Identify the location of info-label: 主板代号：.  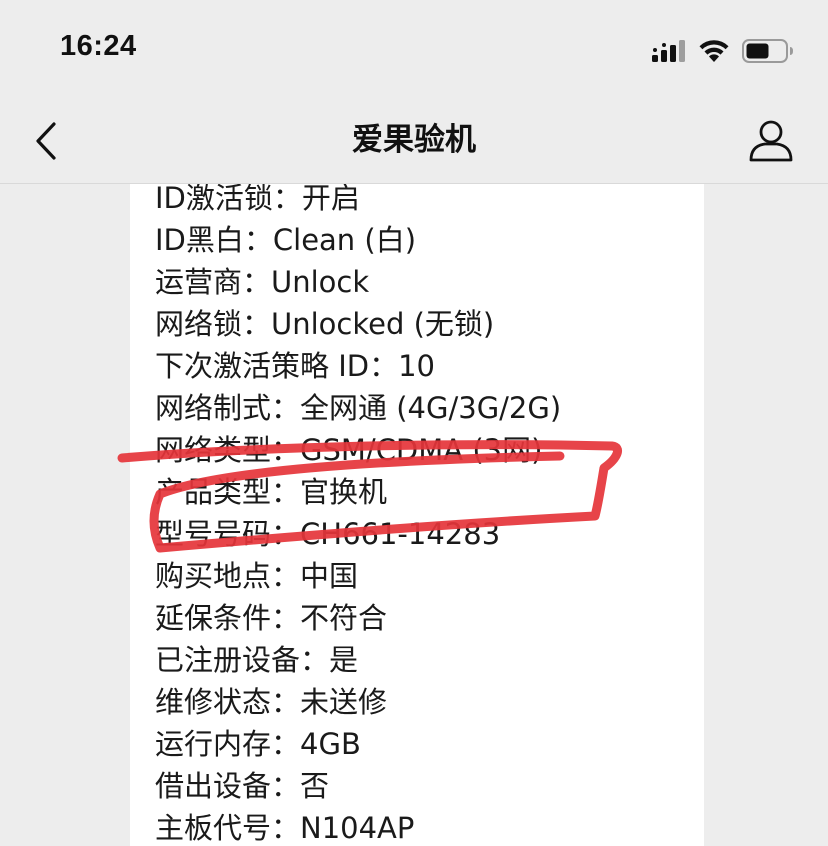
(228, 828).